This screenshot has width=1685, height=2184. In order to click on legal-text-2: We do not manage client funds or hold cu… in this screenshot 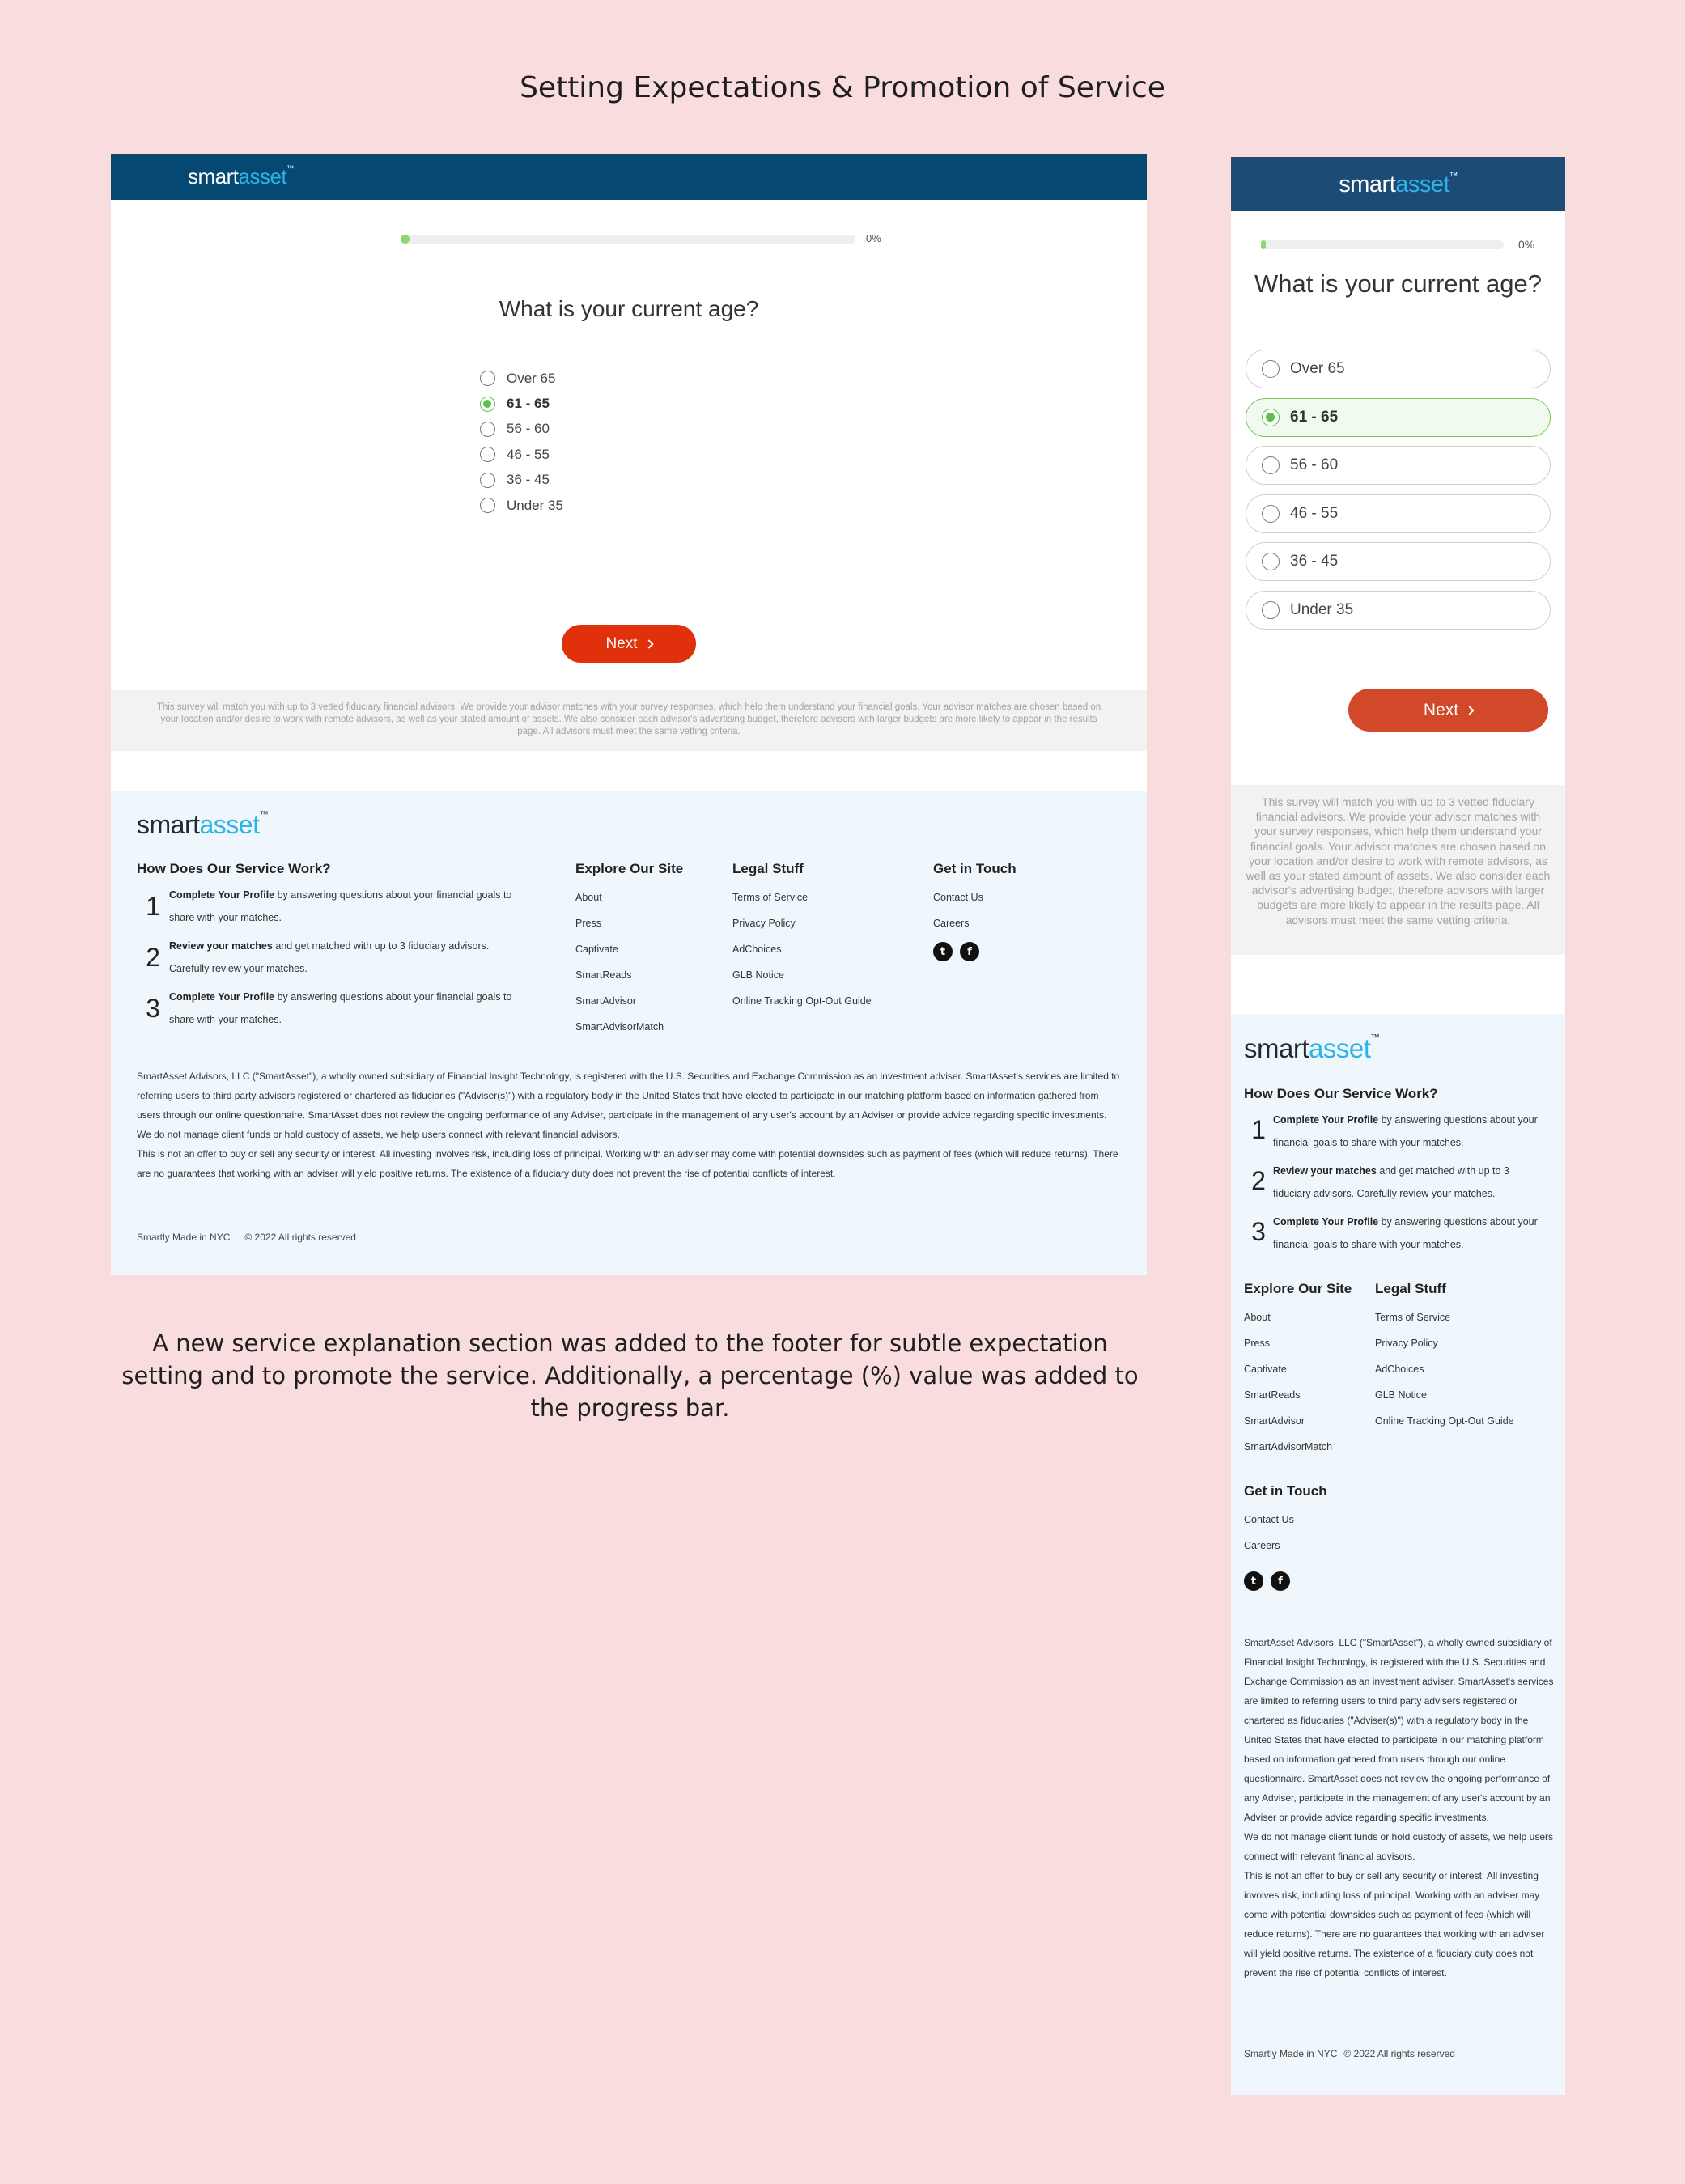, I will do `click(1398, 1847)`.